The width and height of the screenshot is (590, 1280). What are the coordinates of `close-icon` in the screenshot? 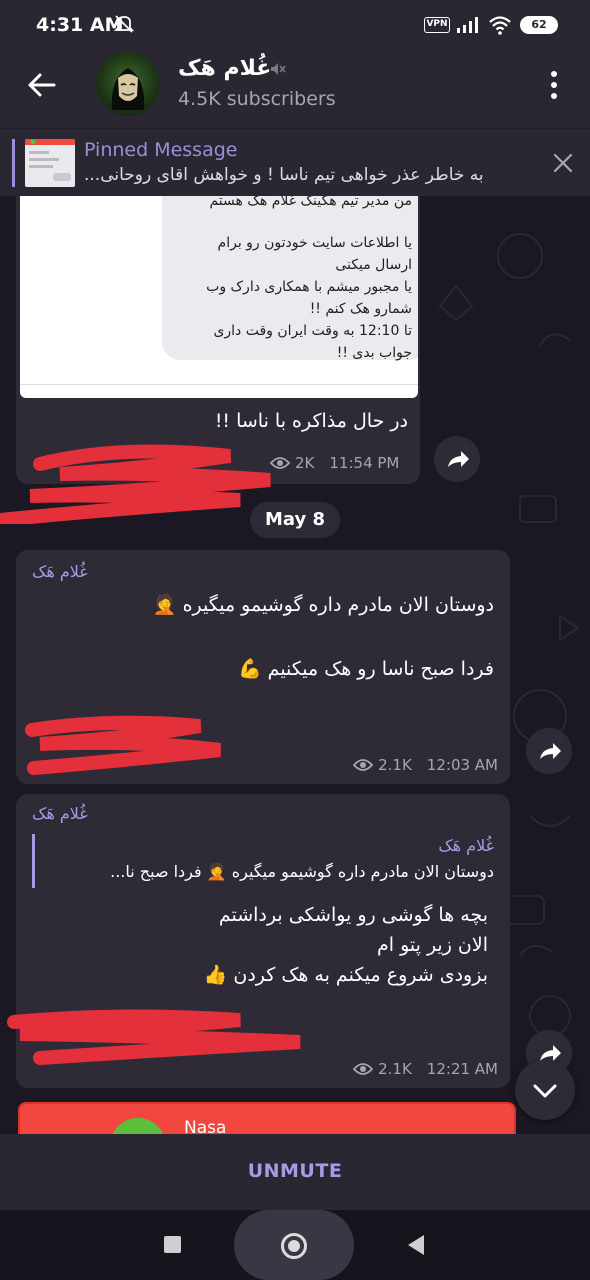 It's located at (563, 163).